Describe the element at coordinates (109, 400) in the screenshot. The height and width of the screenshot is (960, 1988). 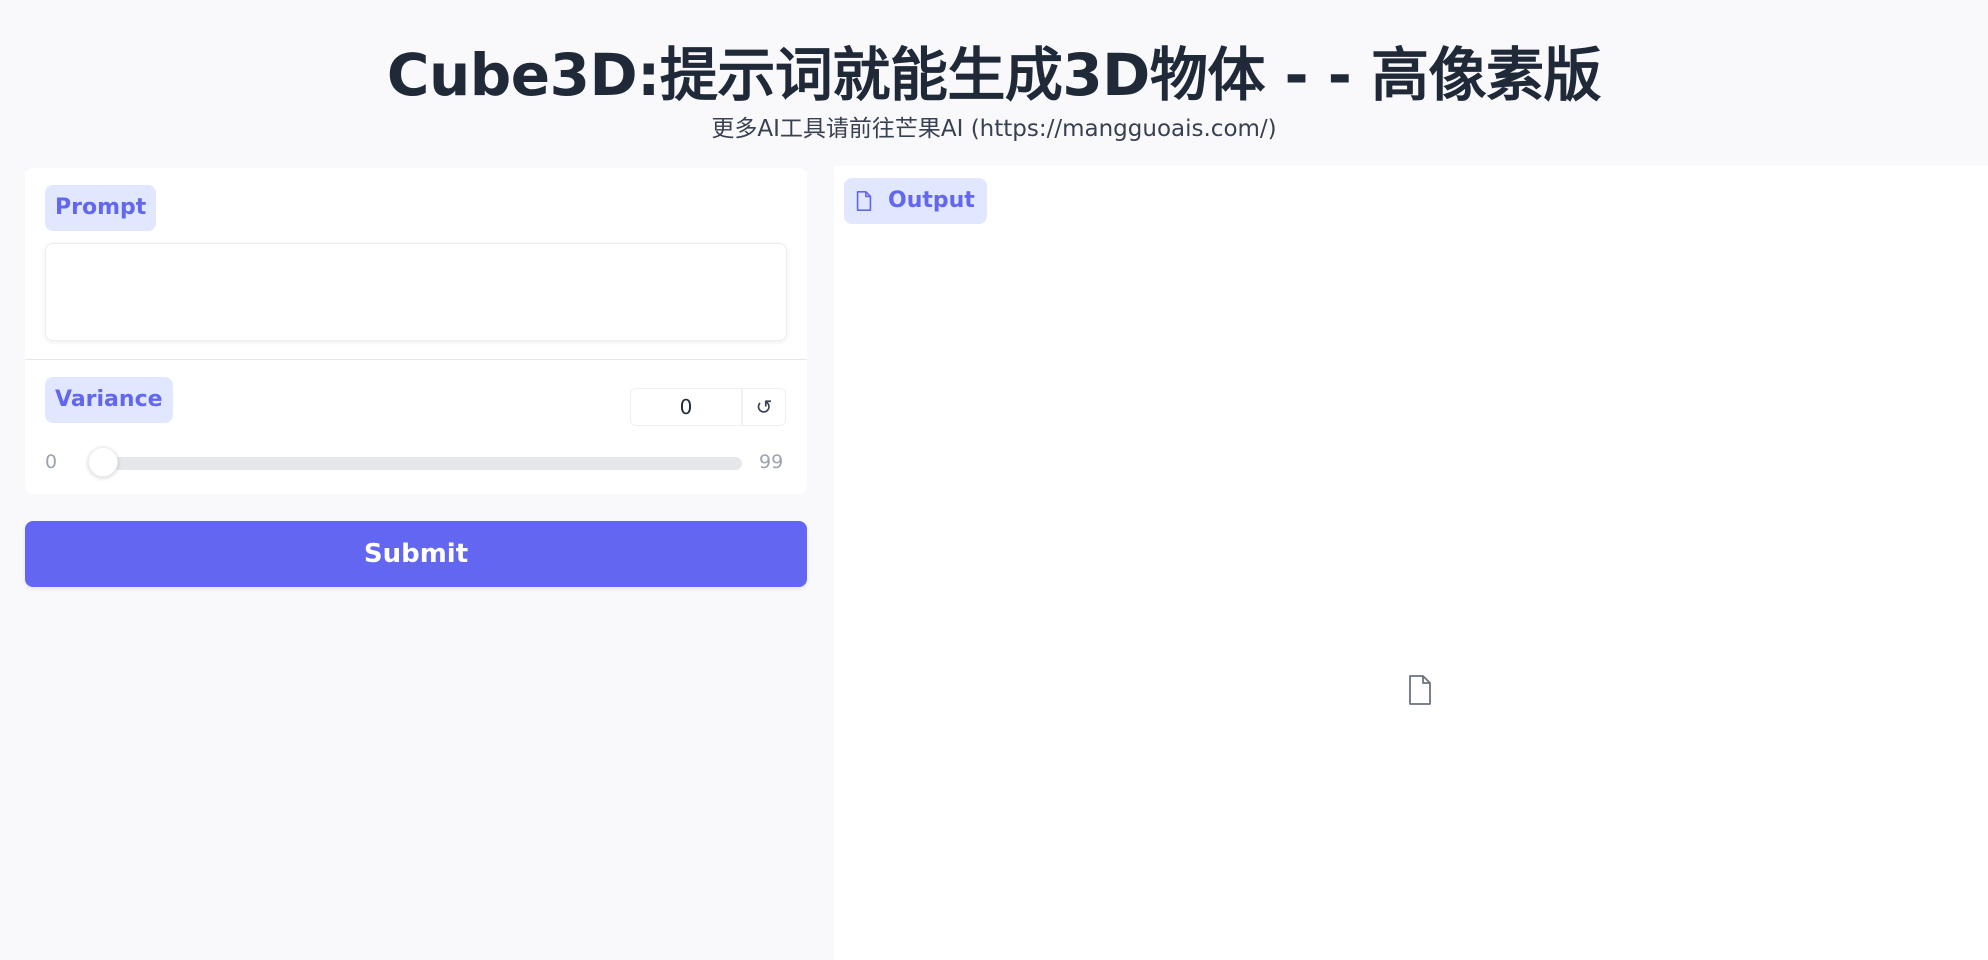
I see `variance-label: Variance` at that location.